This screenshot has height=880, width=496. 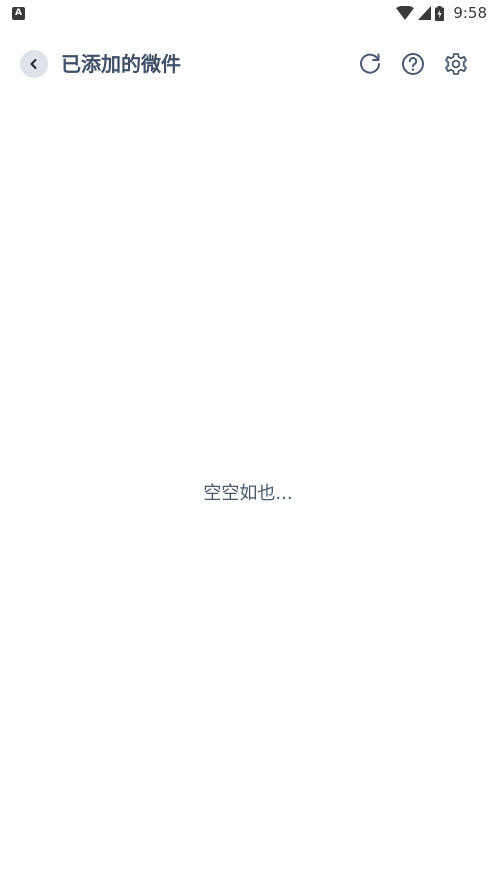 I want to click on refresh-button, so click(x=370, y=64).